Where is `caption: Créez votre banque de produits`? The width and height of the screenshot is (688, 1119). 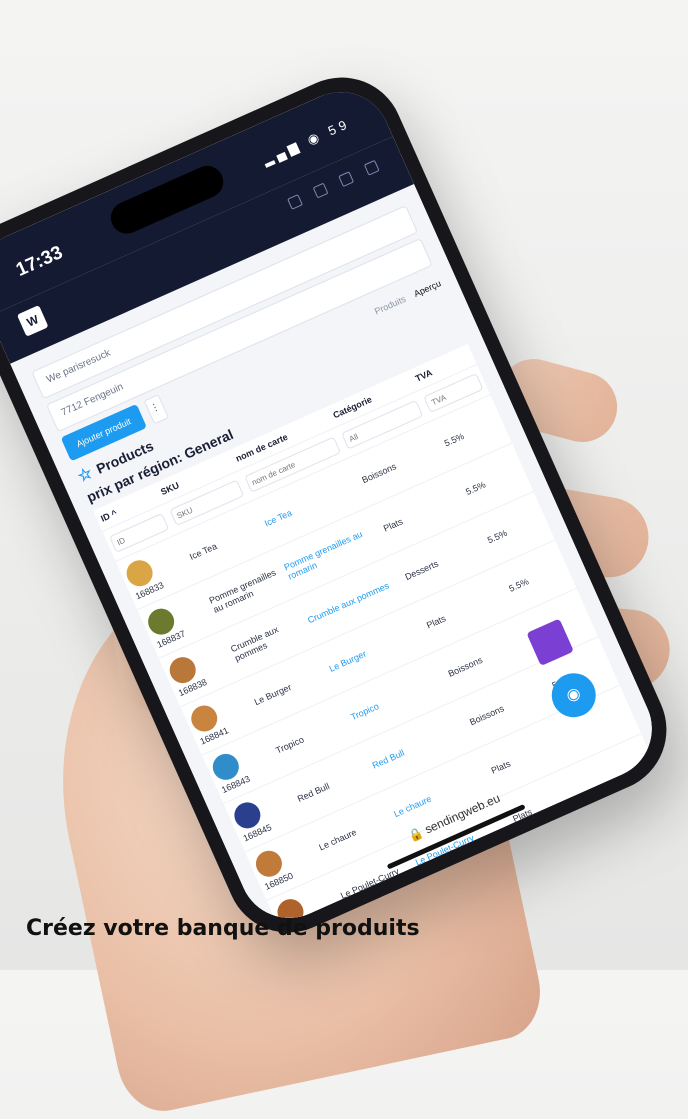
caption: Créez votre banque de produits is located at coordinates (223, 928).